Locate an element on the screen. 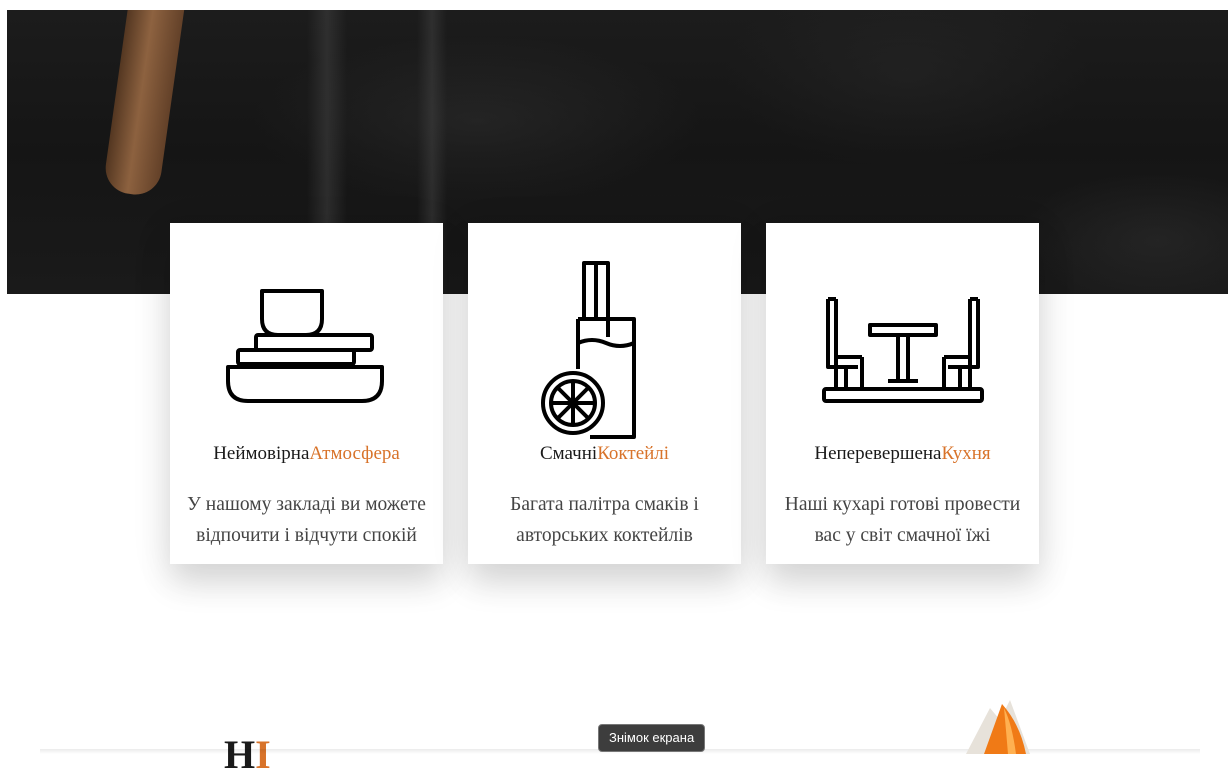 This screenshot has width=1228, height=777. feature-title-accent: Кухня is located at coordinates (966, 453).